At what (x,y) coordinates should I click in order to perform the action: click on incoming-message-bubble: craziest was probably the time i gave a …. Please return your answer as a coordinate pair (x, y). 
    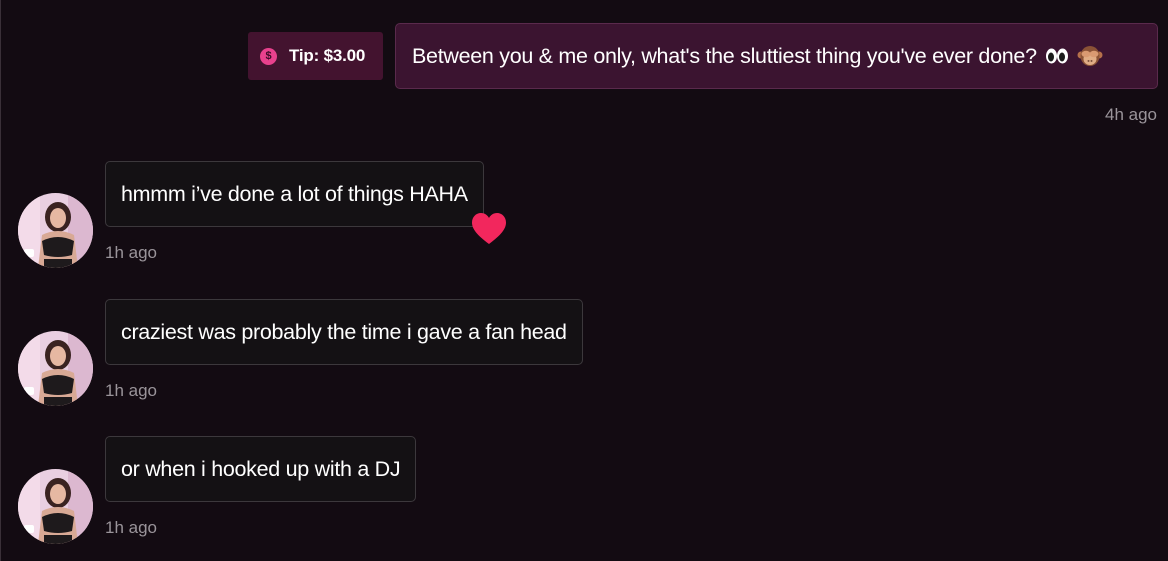
    Looking at the image, I should click on (344, 332).